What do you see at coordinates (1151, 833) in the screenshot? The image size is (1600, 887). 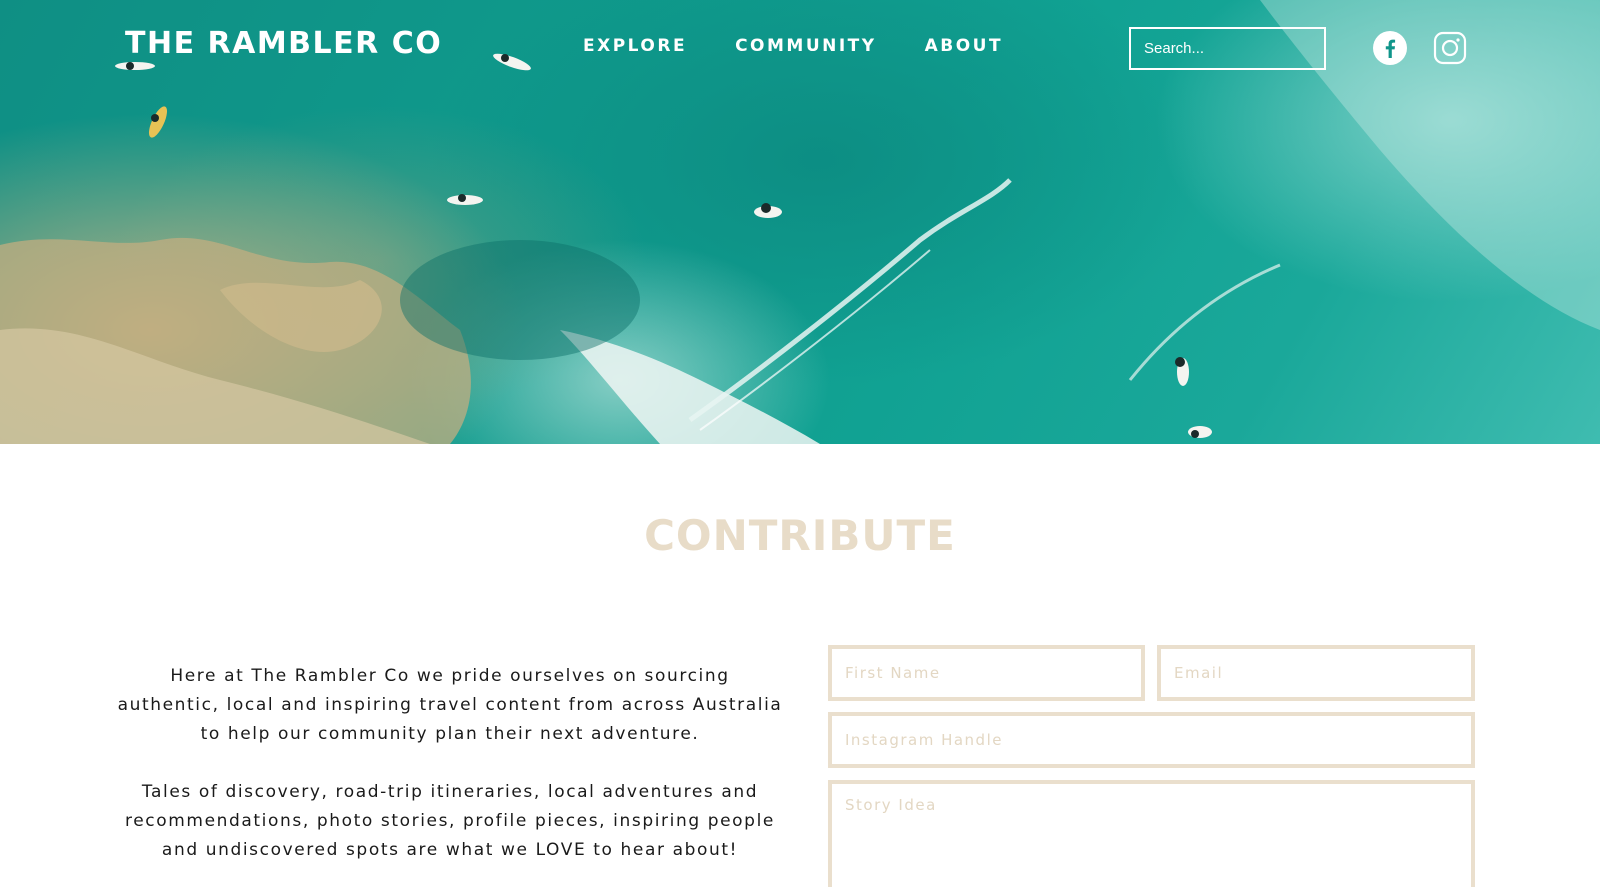 I see `story-idea-field` at bounding box center [1151, 833].